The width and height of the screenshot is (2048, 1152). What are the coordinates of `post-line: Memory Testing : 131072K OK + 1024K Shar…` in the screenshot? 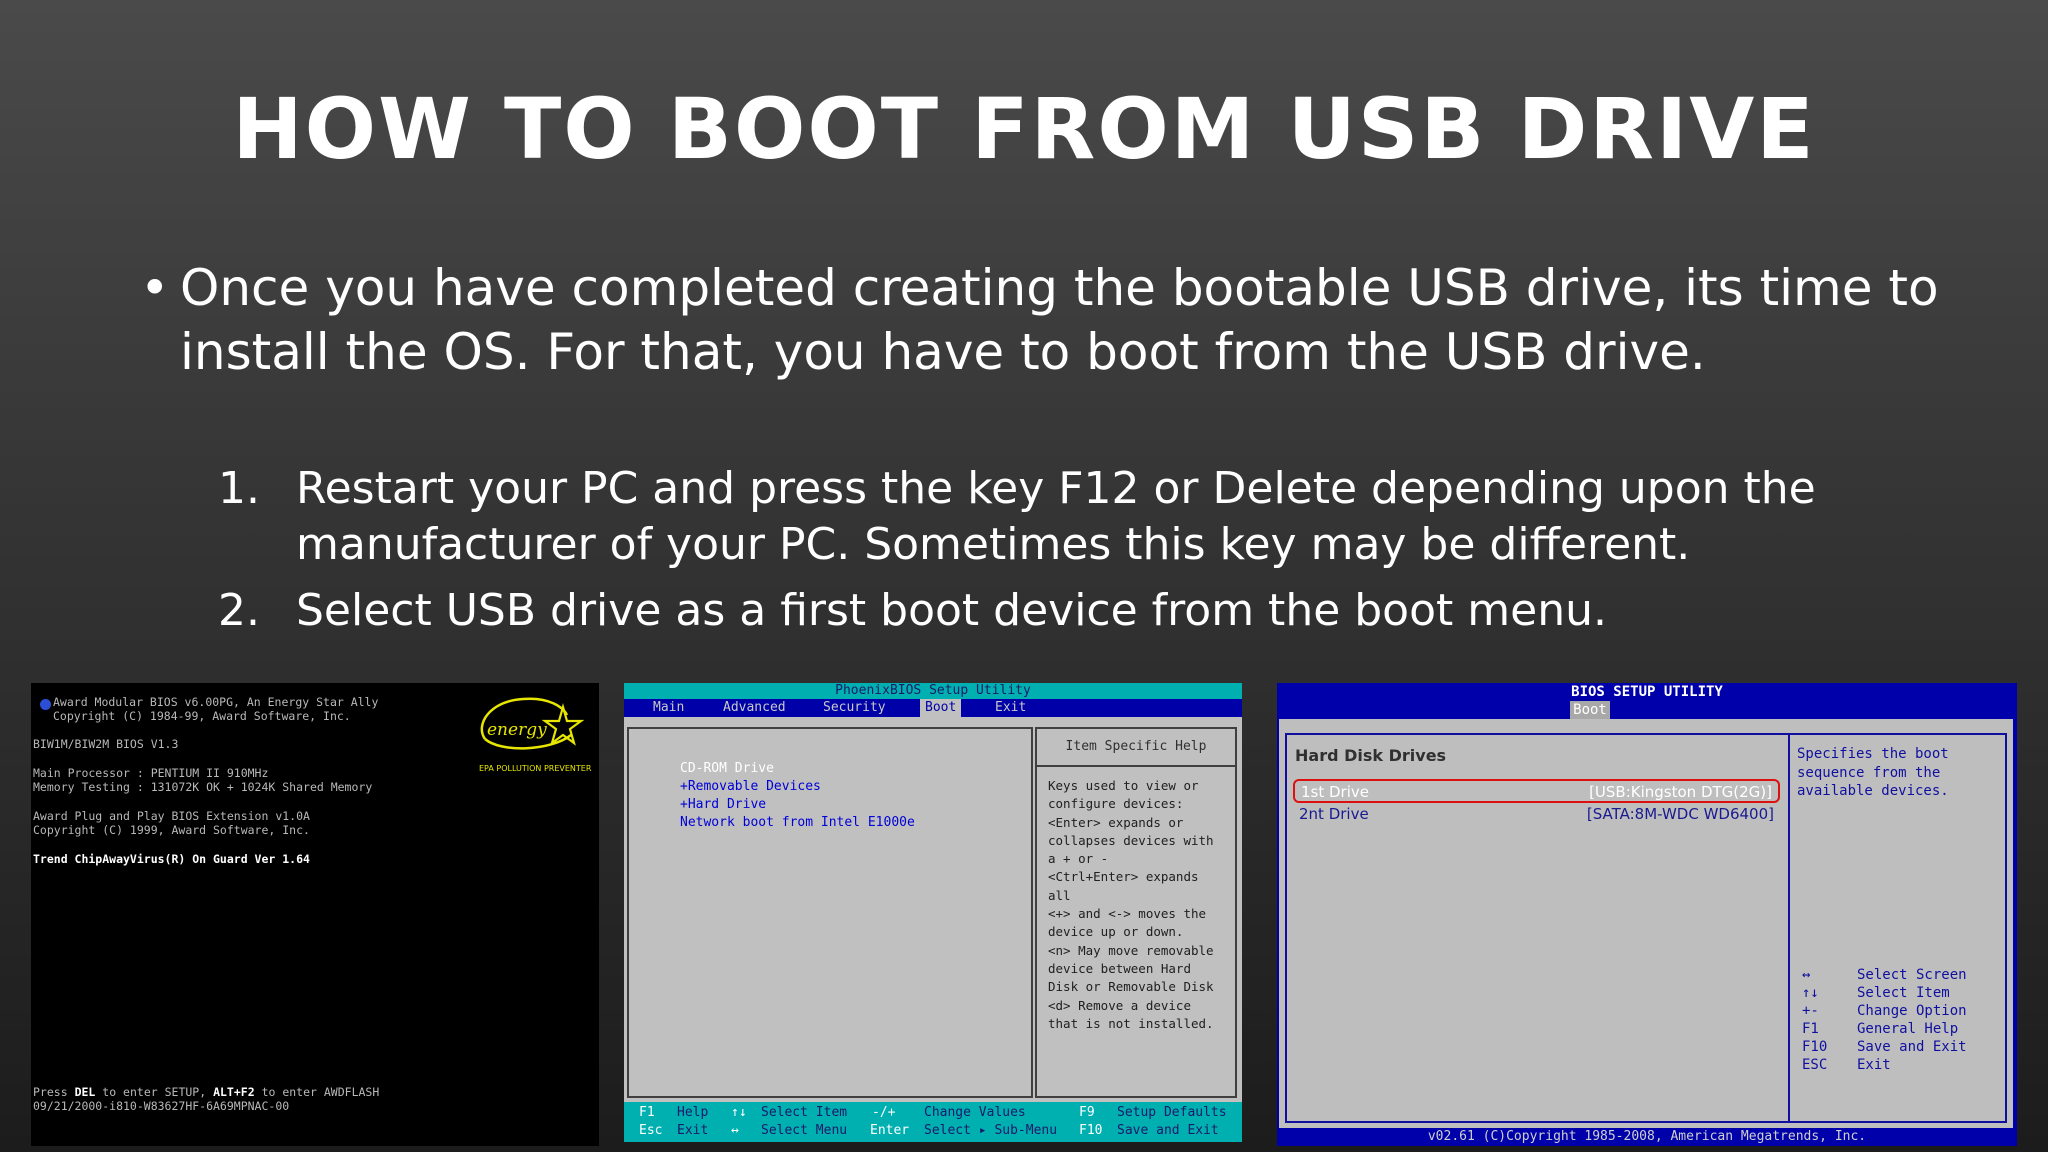 It's located at (203, 787).